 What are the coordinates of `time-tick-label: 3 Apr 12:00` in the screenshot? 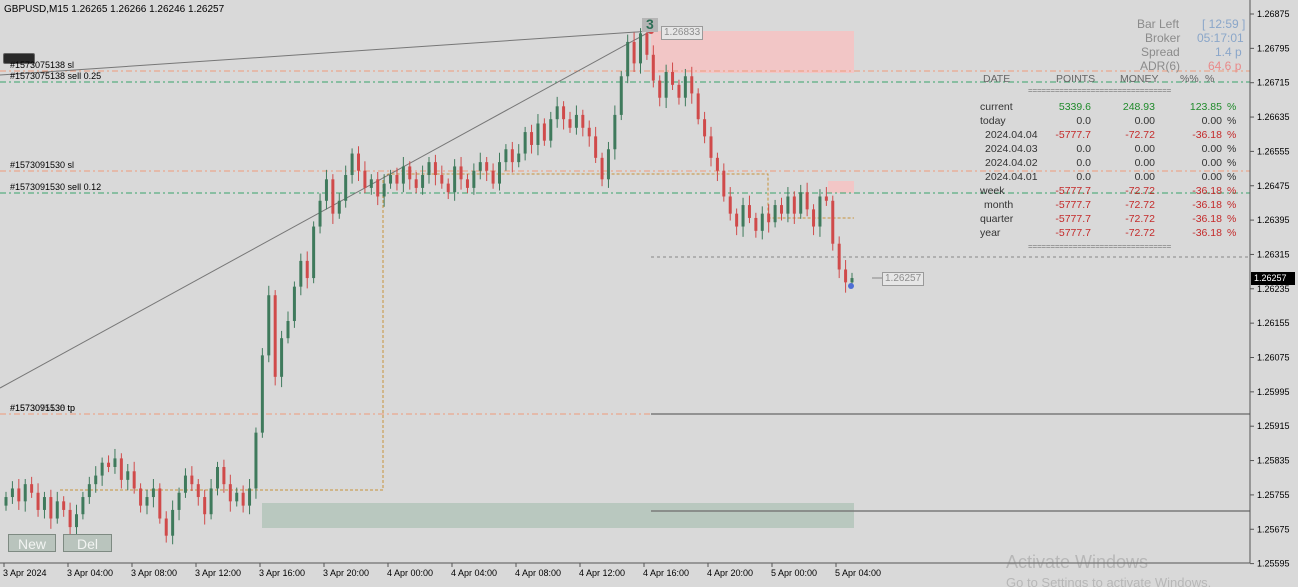 It's located at (218, 573).